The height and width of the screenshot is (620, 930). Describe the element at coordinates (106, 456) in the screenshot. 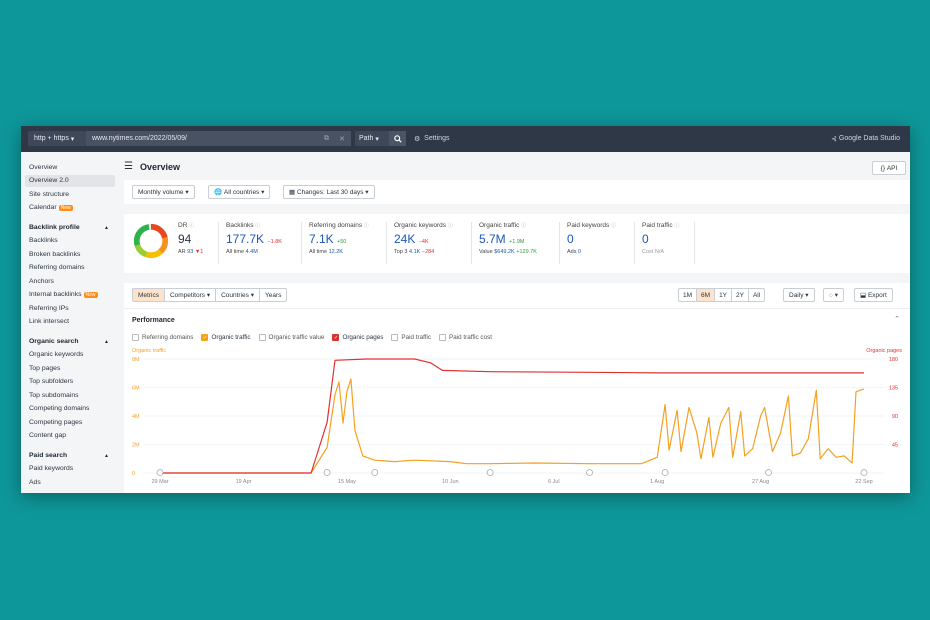

I see `chevron-up-icon: ▲` at that location.